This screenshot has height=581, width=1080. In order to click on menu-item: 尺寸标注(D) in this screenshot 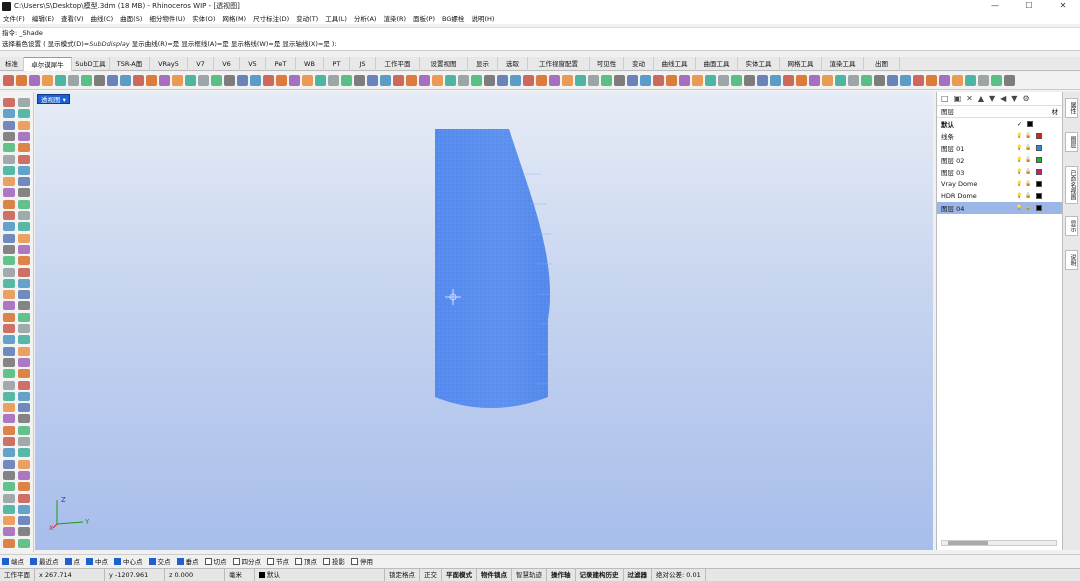, I will do `click(271, 18)`.